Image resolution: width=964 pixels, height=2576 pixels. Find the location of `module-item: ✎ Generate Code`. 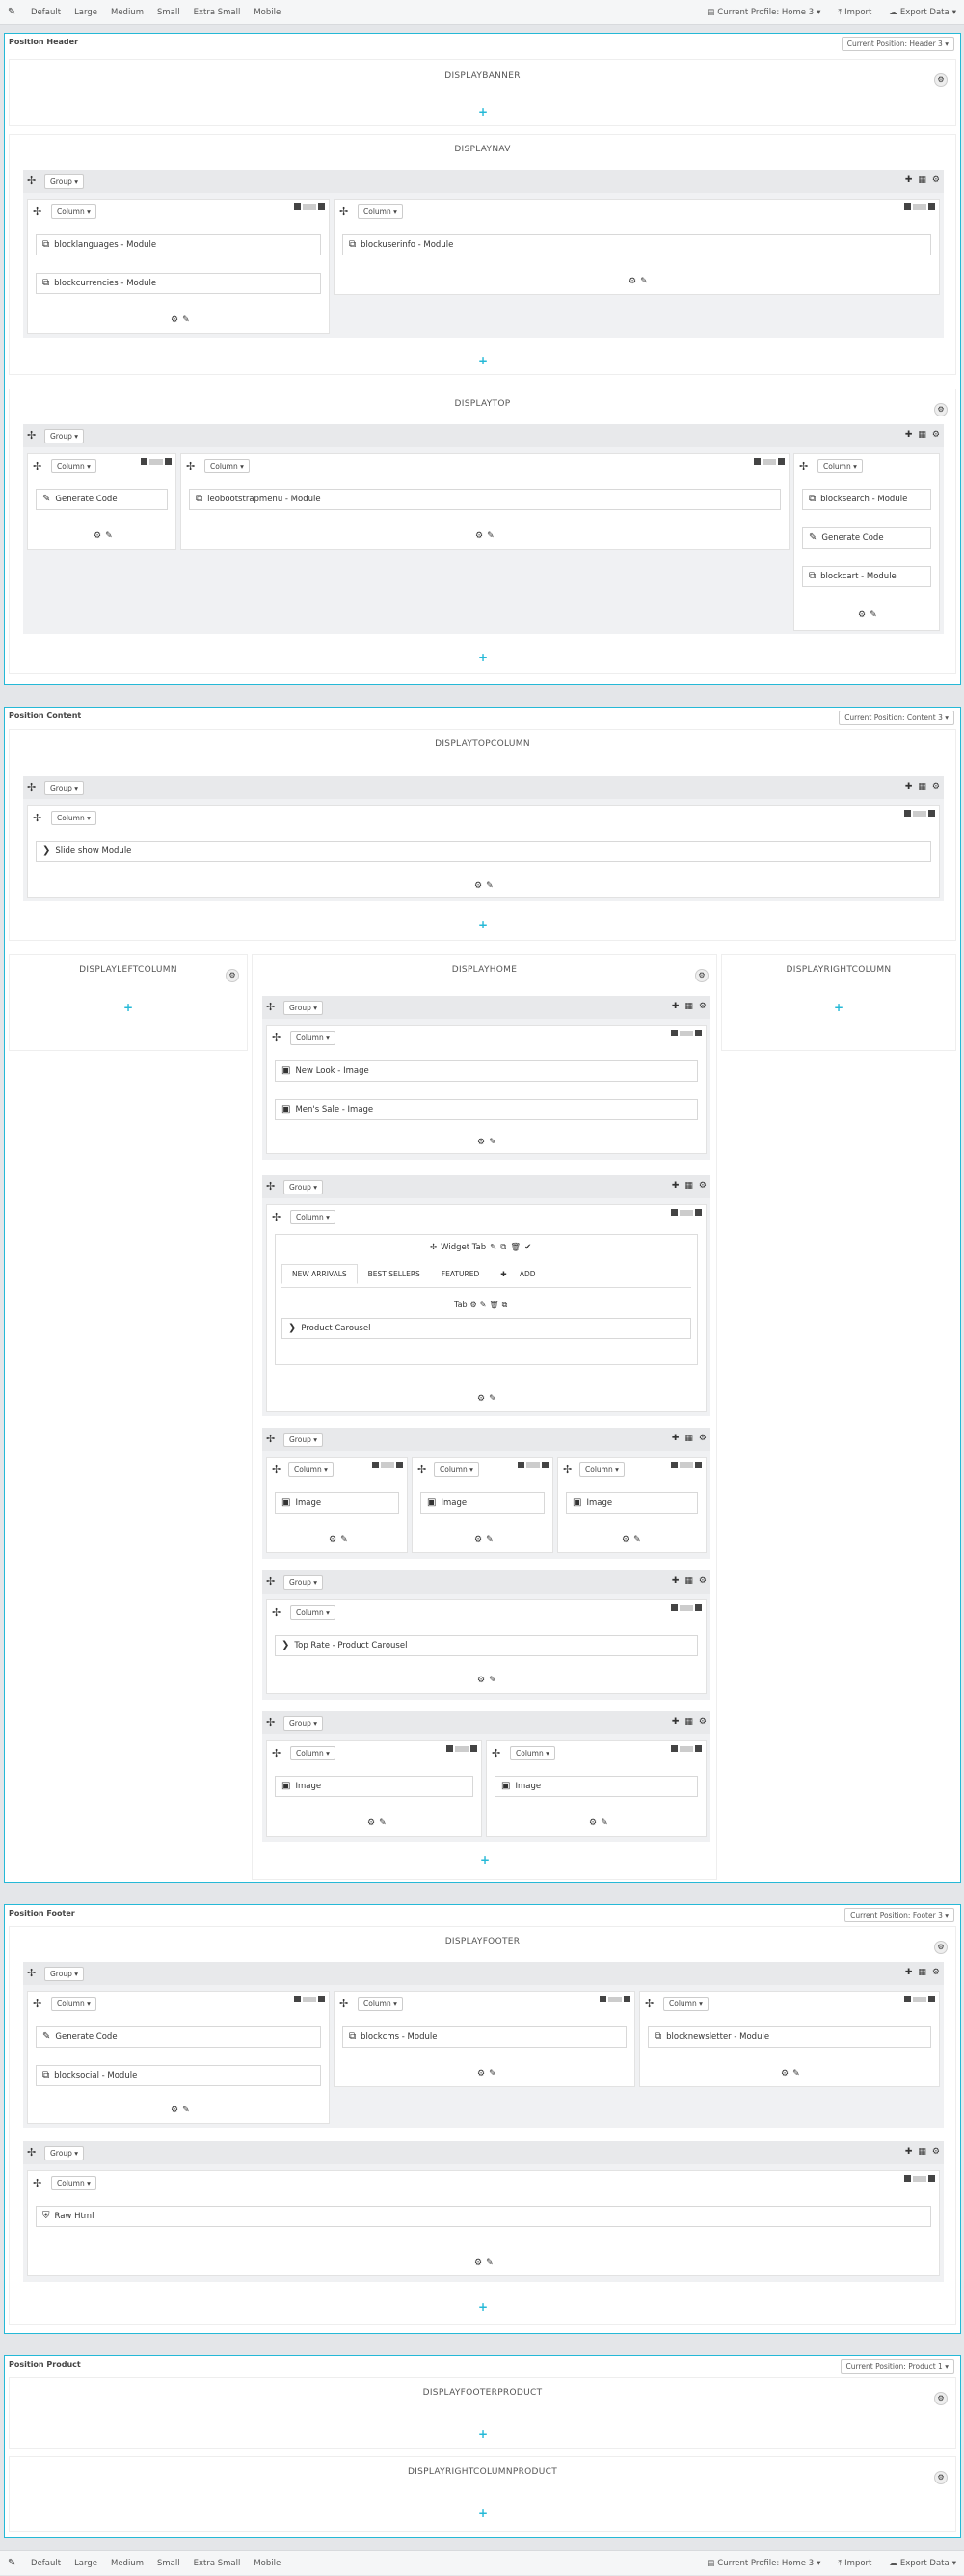

module-item: ✎ Generate Code is located at coordinates (867, 538).